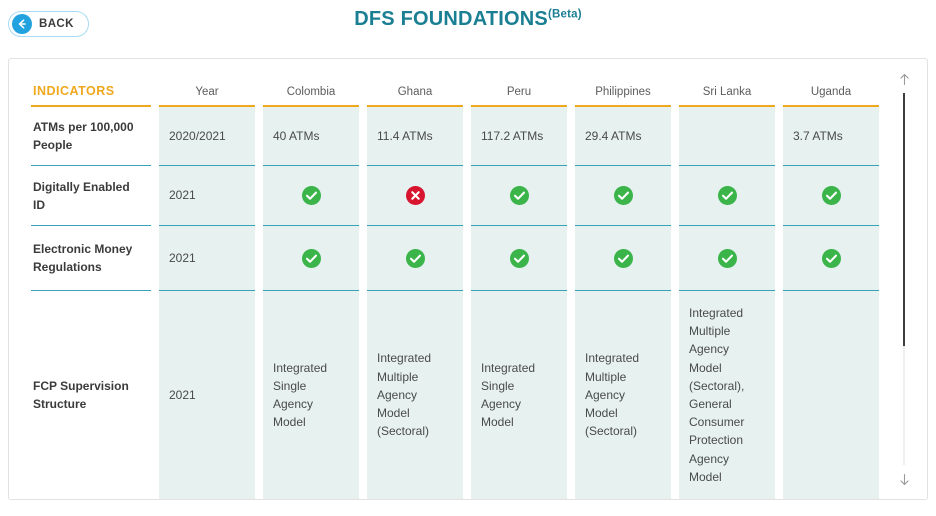  What do you see at coordinates (311, 136) in the screenshot?
I see `cell-colombia: 40 ATMs` at bounding box center [311, 136].